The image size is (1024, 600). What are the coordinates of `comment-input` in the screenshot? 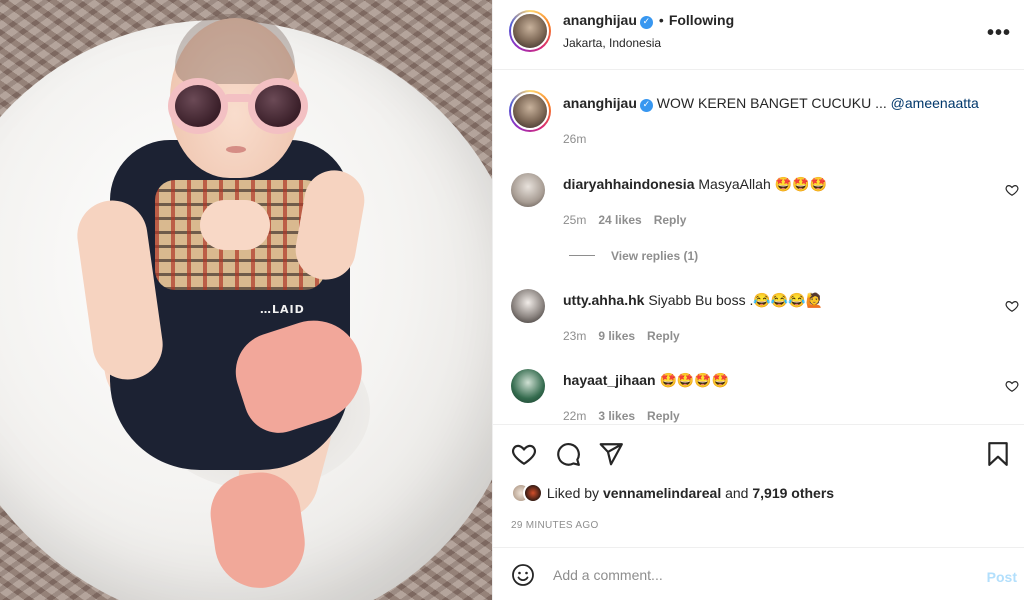 It's located at (763, 575).